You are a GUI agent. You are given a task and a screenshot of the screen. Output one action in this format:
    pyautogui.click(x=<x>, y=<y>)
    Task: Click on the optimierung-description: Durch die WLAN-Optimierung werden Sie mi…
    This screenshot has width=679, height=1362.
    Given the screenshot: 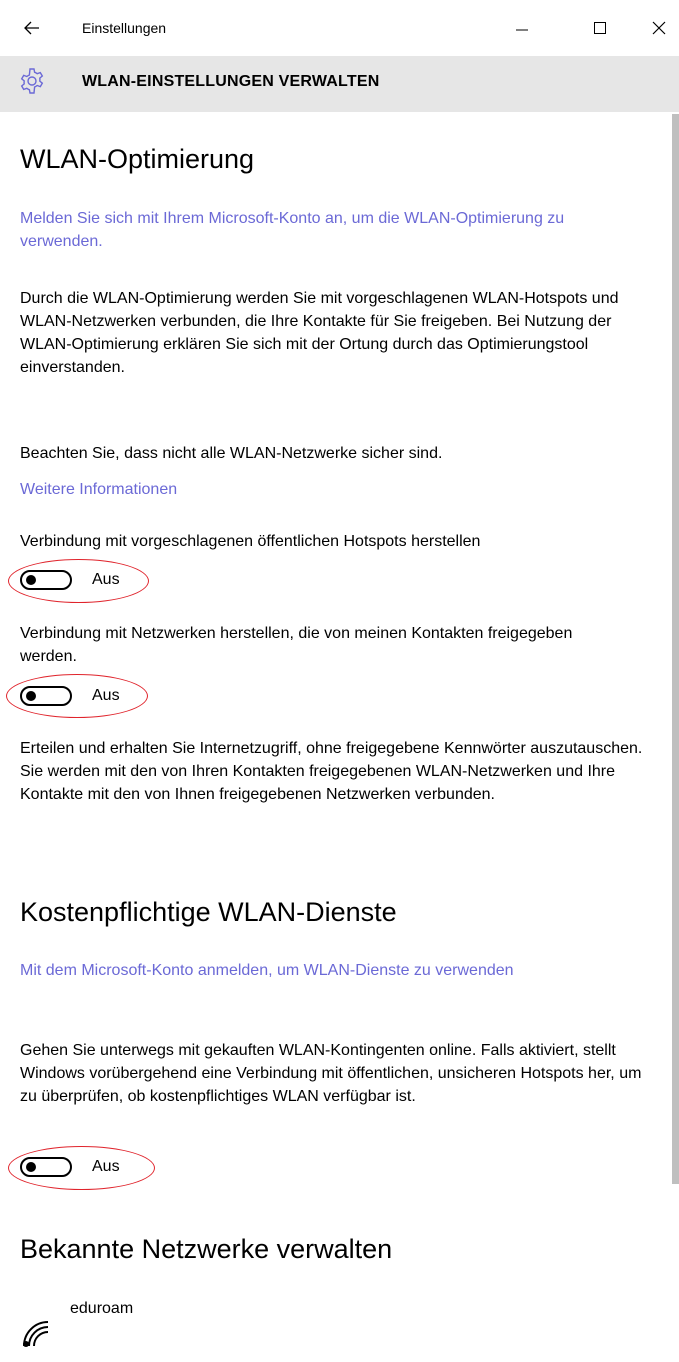 What is the action you would take?
    pyautogui.click(x=319, y=333)
    